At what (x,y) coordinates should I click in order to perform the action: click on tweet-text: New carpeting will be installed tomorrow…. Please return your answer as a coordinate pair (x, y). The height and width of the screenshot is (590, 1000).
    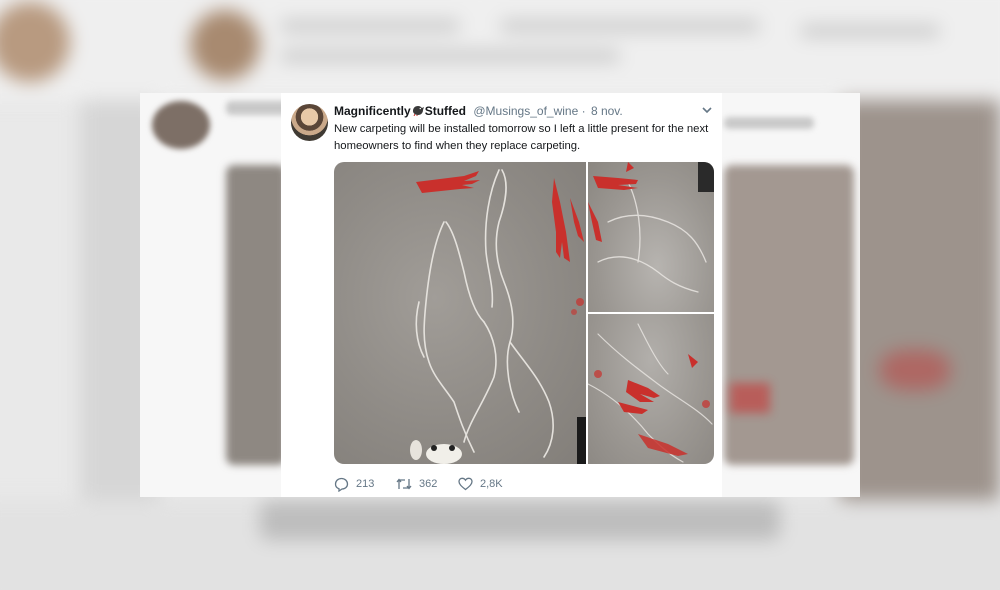
    Looking at the image, I should click on (521, 137).